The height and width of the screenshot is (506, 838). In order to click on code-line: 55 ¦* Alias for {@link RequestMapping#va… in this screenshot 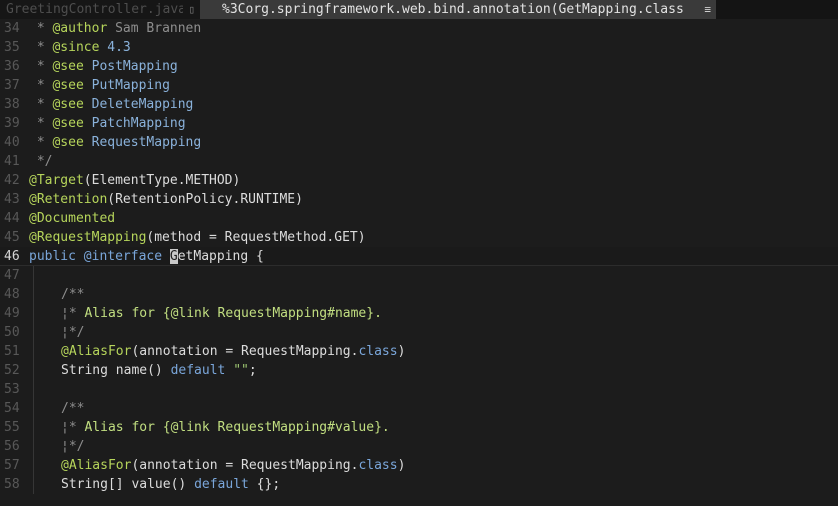, I will do `click(419, 427)`.